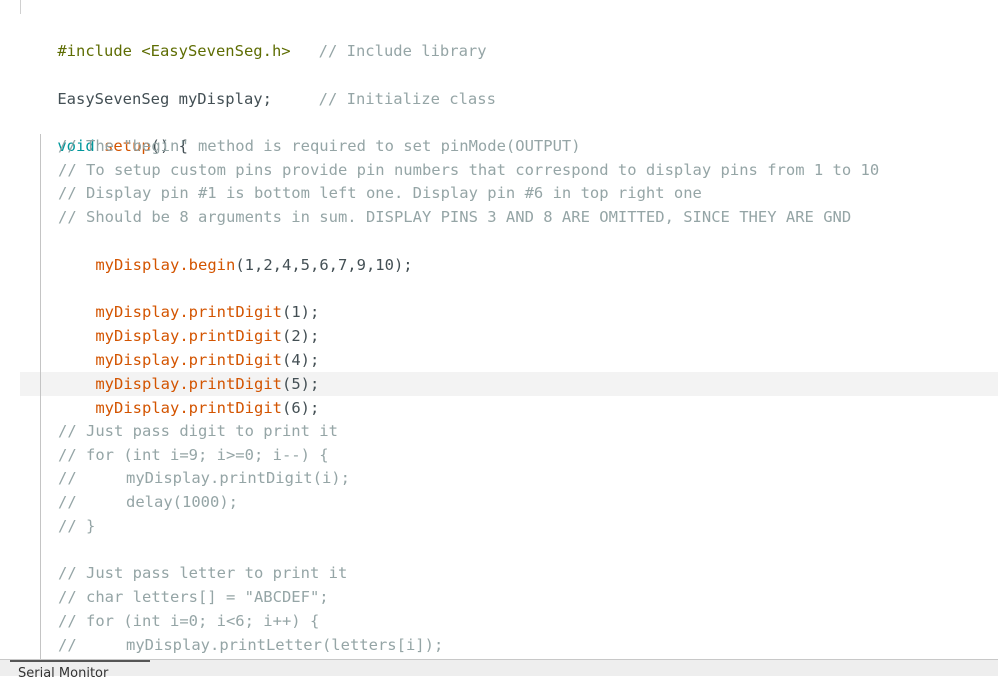 The height and width of the screenshot is (681, 998). What do you see at coordinates (188, 322) in the screenshot?
I see `code-line-printdigit: myDisplay.printDigit(2);` at bounding box center [188, 322].